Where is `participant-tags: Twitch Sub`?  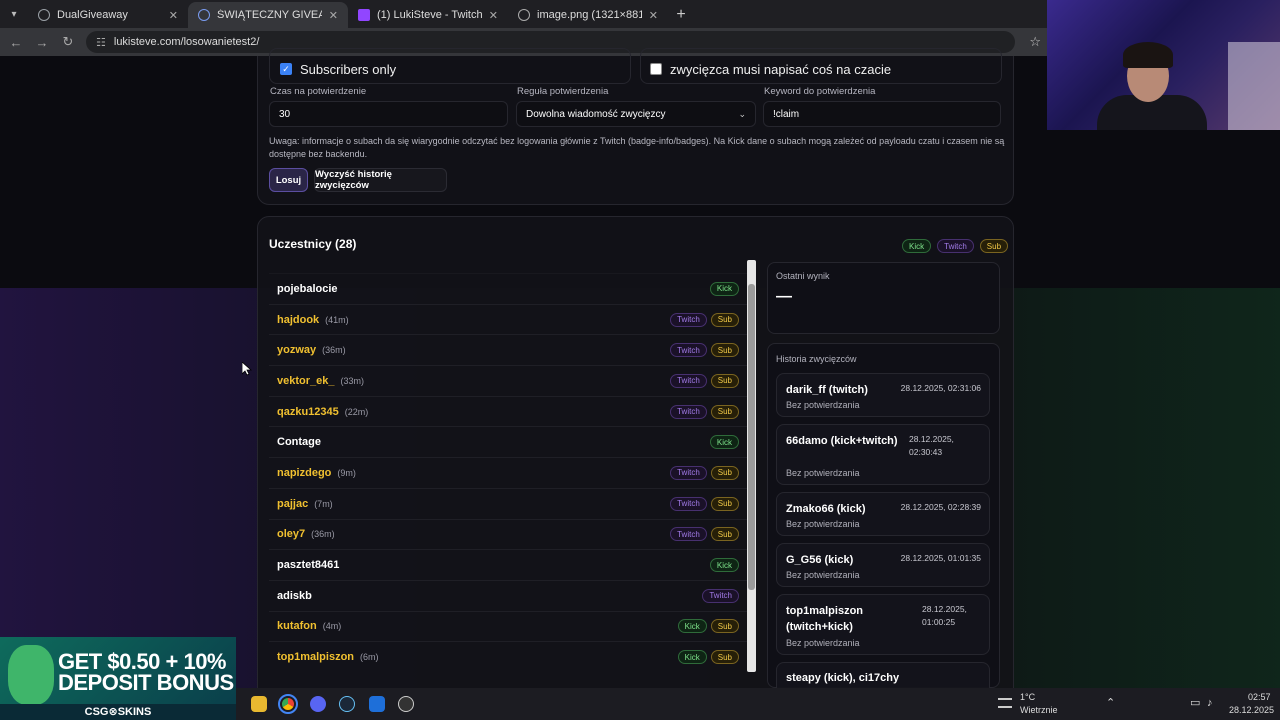 participant-tags: Twitch Sub is located at coordinates (704, 472).